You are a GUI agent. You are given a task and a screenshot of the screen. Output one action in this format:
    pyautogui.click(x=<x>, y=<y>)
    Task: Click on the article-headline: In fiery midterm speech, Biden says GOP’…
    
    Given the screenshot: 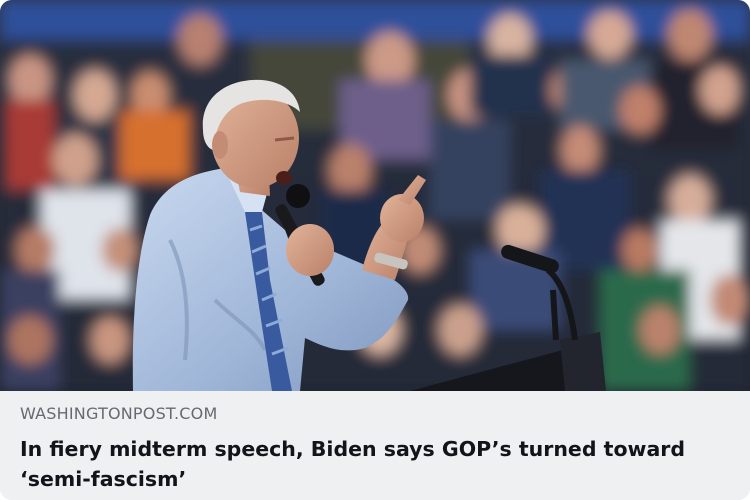 What is the action you would take?
    pyautogui.click(x=375, y=464)
    